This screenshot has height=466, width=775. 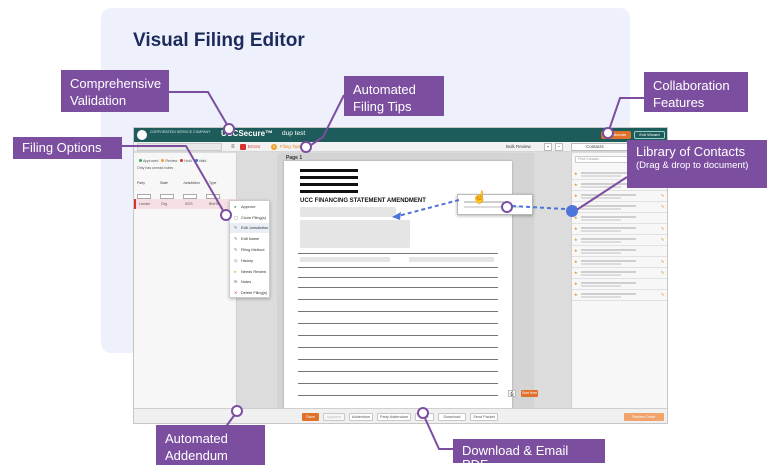 I want to click on marker-collab, so click(x=608, y=133).